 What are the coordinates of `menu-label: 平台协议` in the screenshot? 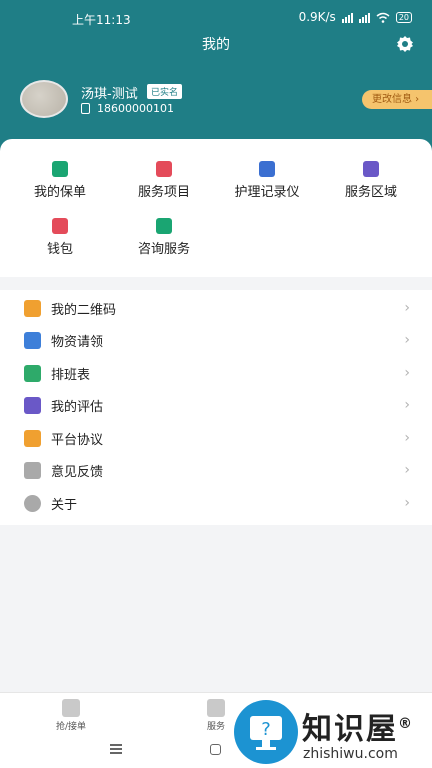 It's located at (77, 440).